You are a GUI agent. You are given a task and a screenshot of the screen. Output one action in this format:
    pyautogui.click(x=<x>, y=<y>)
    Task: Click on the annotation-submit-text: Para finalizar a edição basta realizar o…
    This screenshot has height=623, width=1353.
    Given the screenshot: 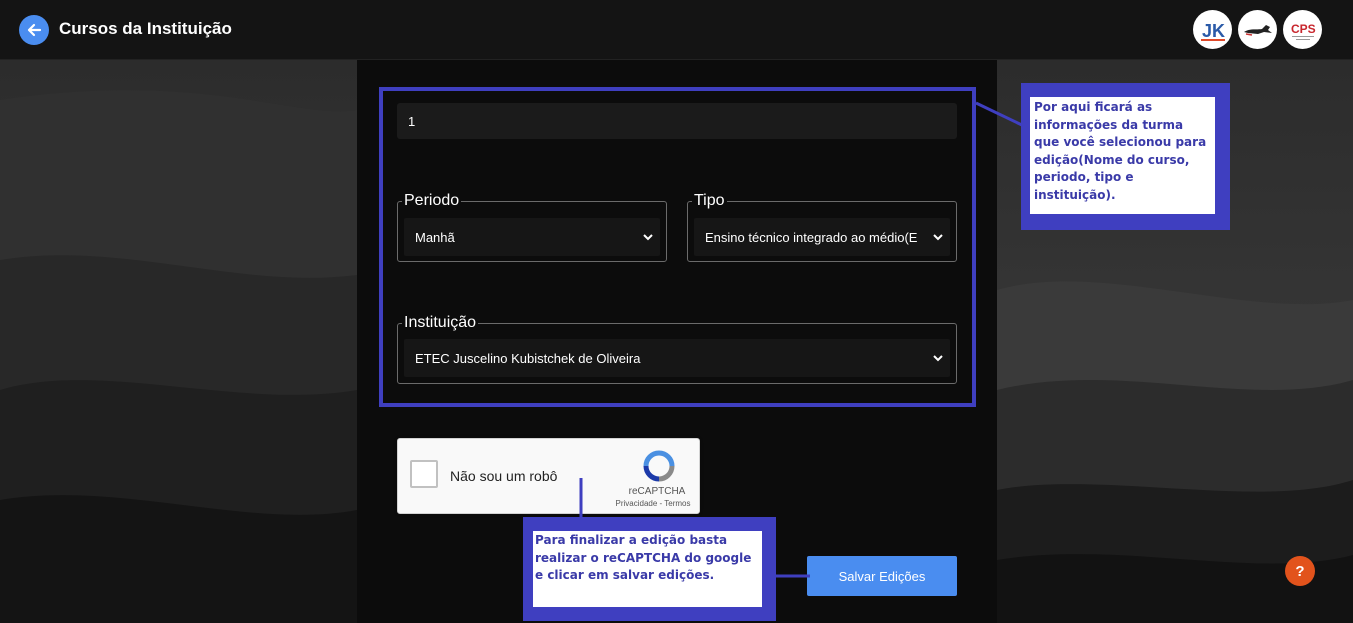 What is the action you would take?
    pyautogui.click(x=647, y=569)
    